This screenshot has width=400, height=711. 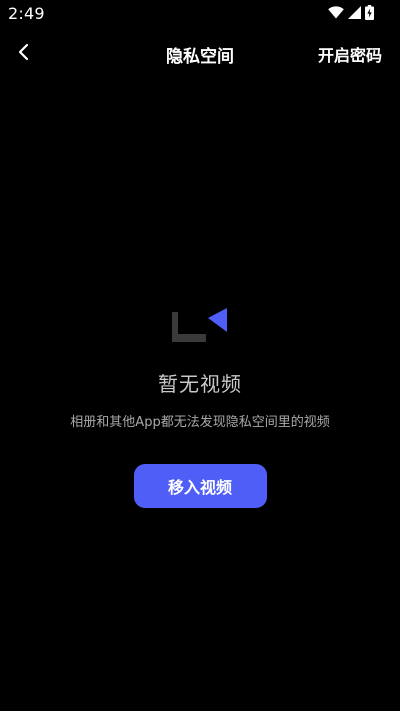 I want to click on status-icons, so click(x=351, y=12).